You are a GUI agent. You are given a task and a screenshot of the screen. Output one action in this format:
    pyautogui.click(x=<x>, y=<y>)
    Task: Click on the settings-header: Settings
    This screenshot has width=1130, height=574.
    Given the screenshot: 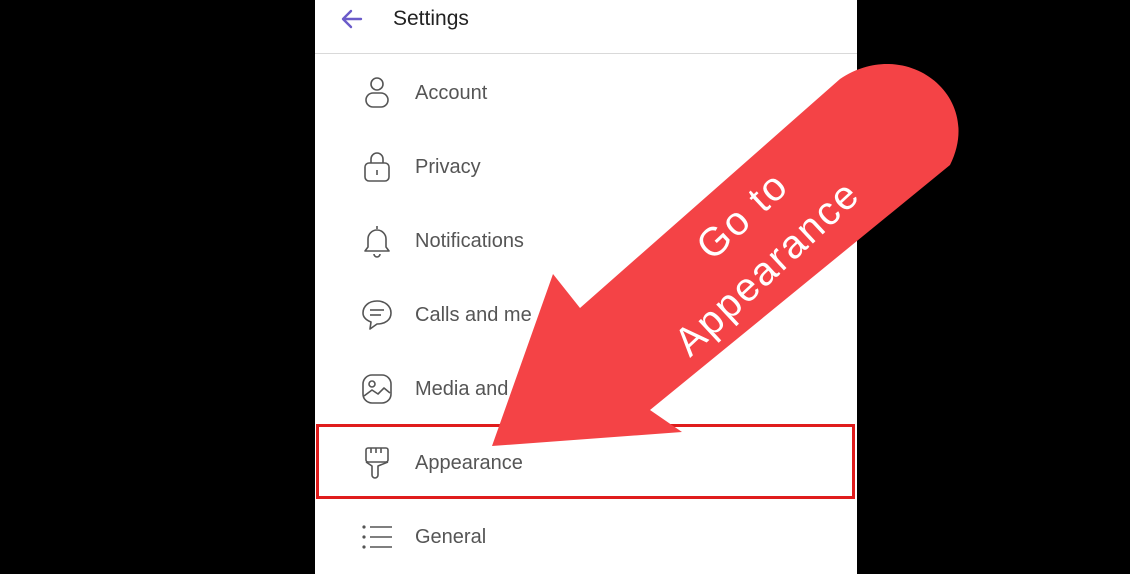 What is the action you would take?
    pyautogui.click(x=586, y=27)
    